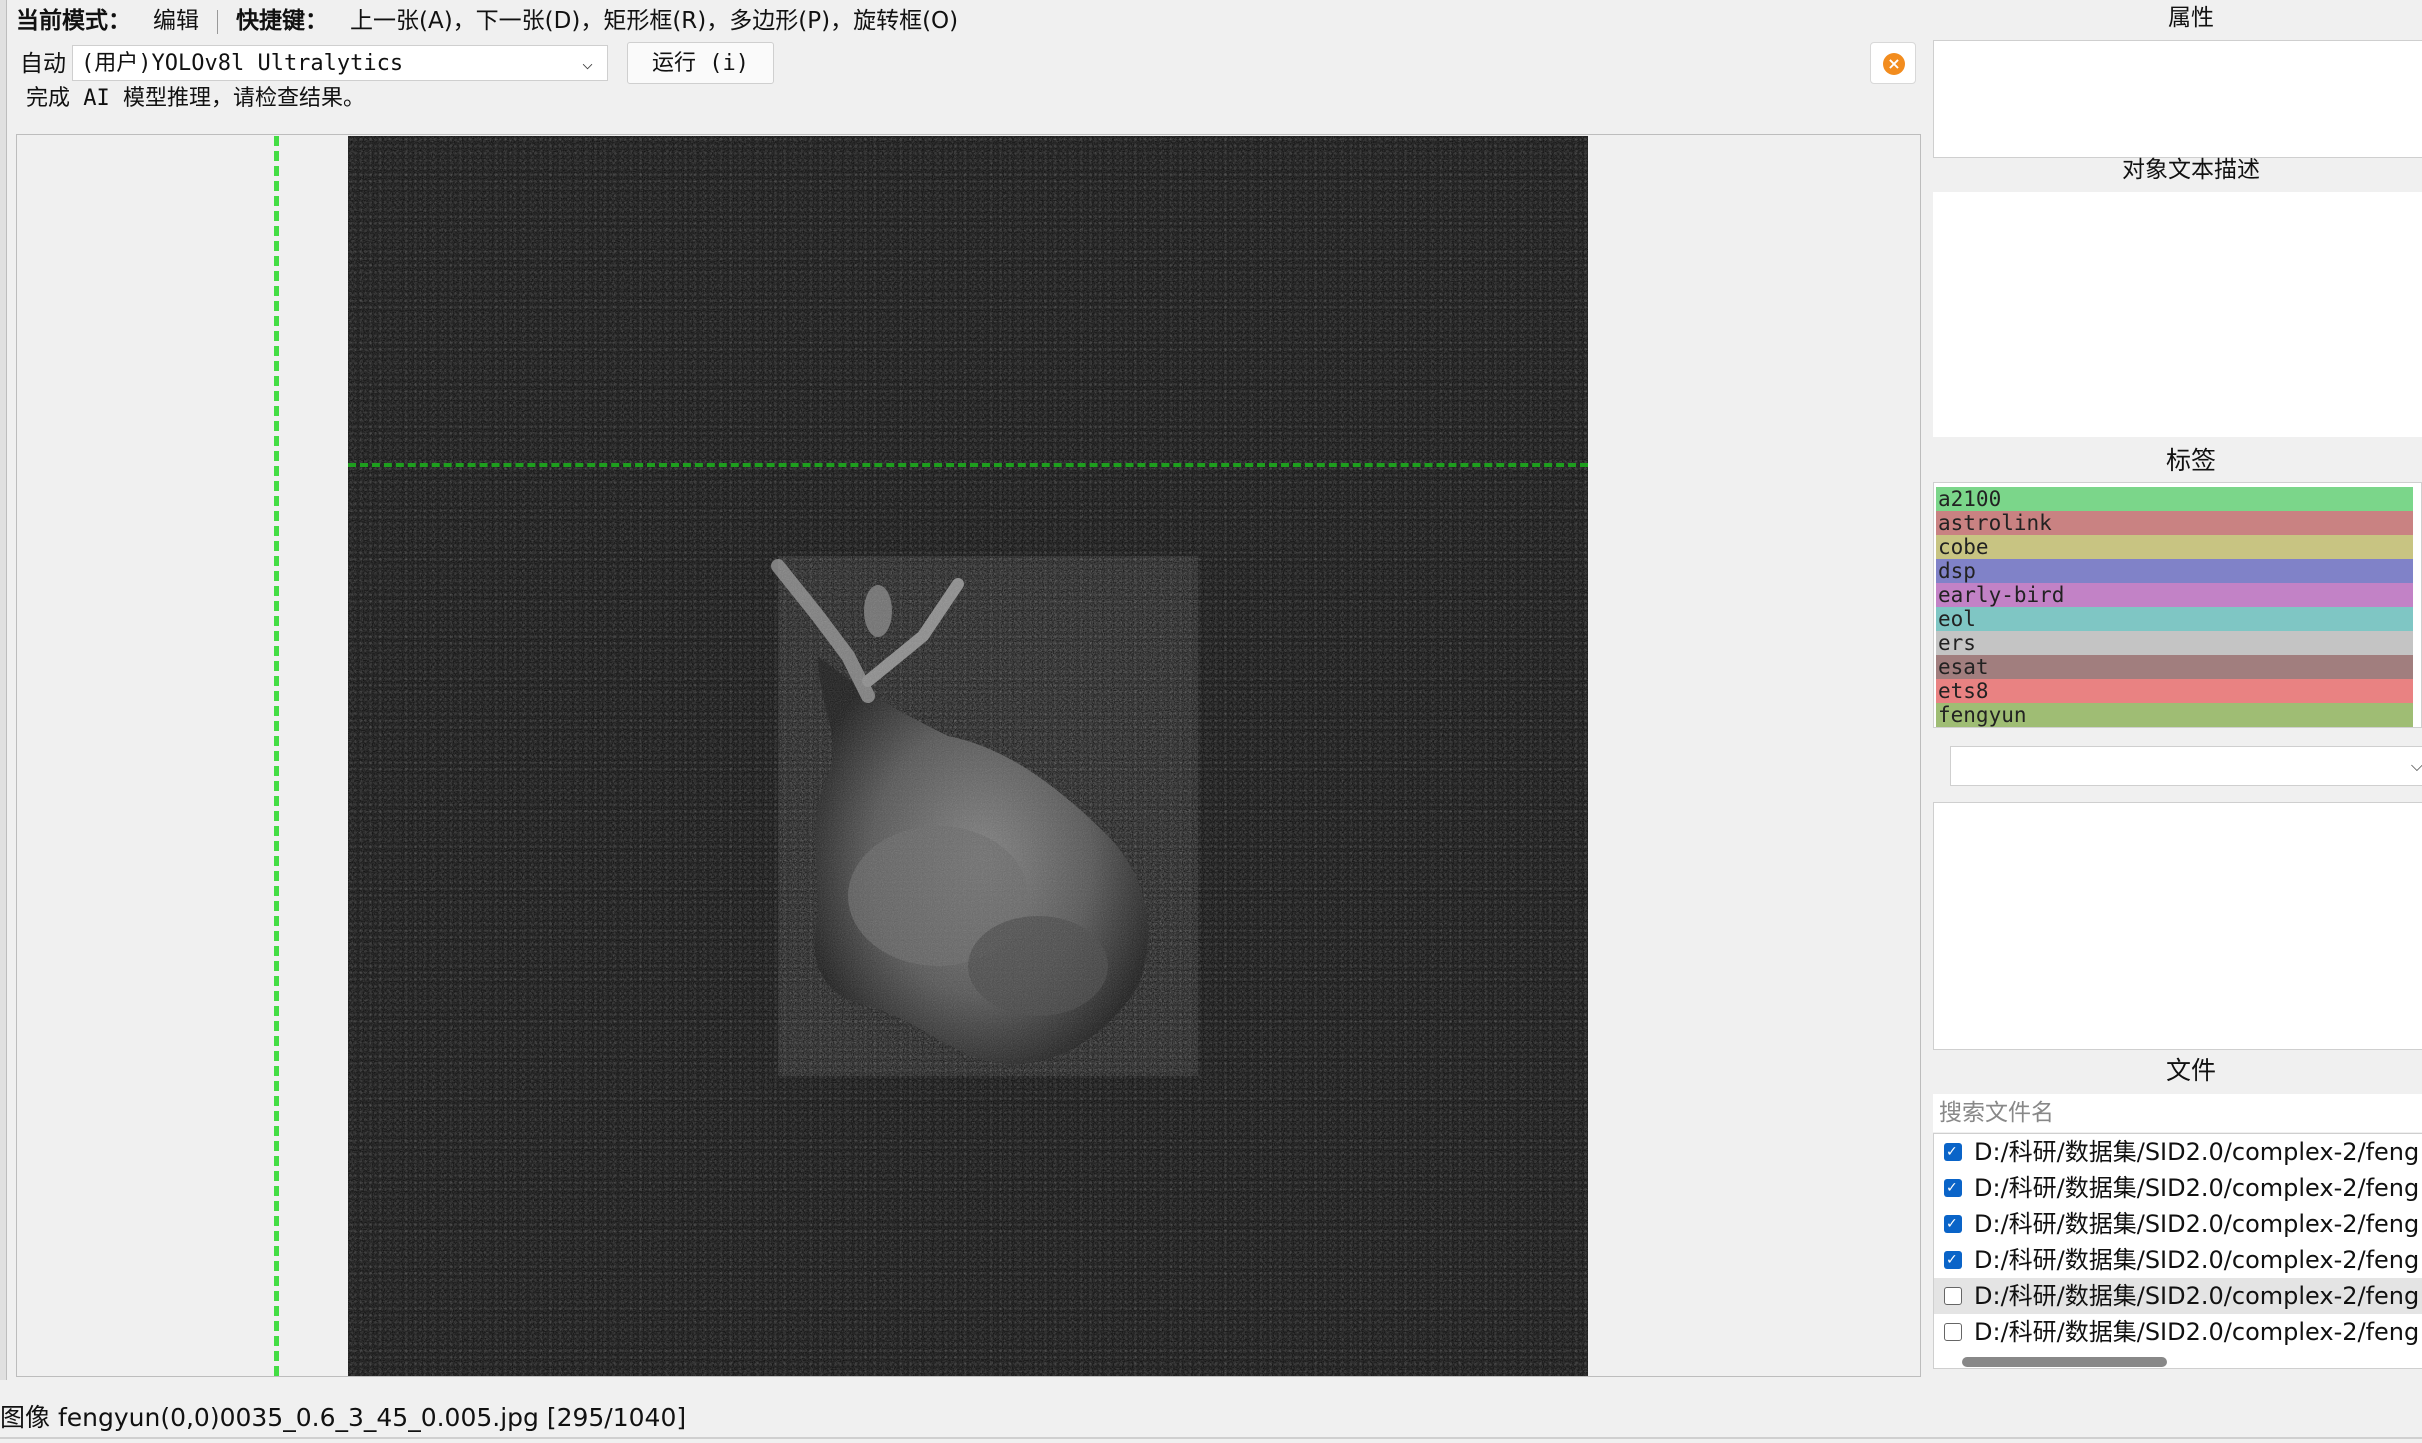  I want to click on bottom-divider, so click(1211, 1438).